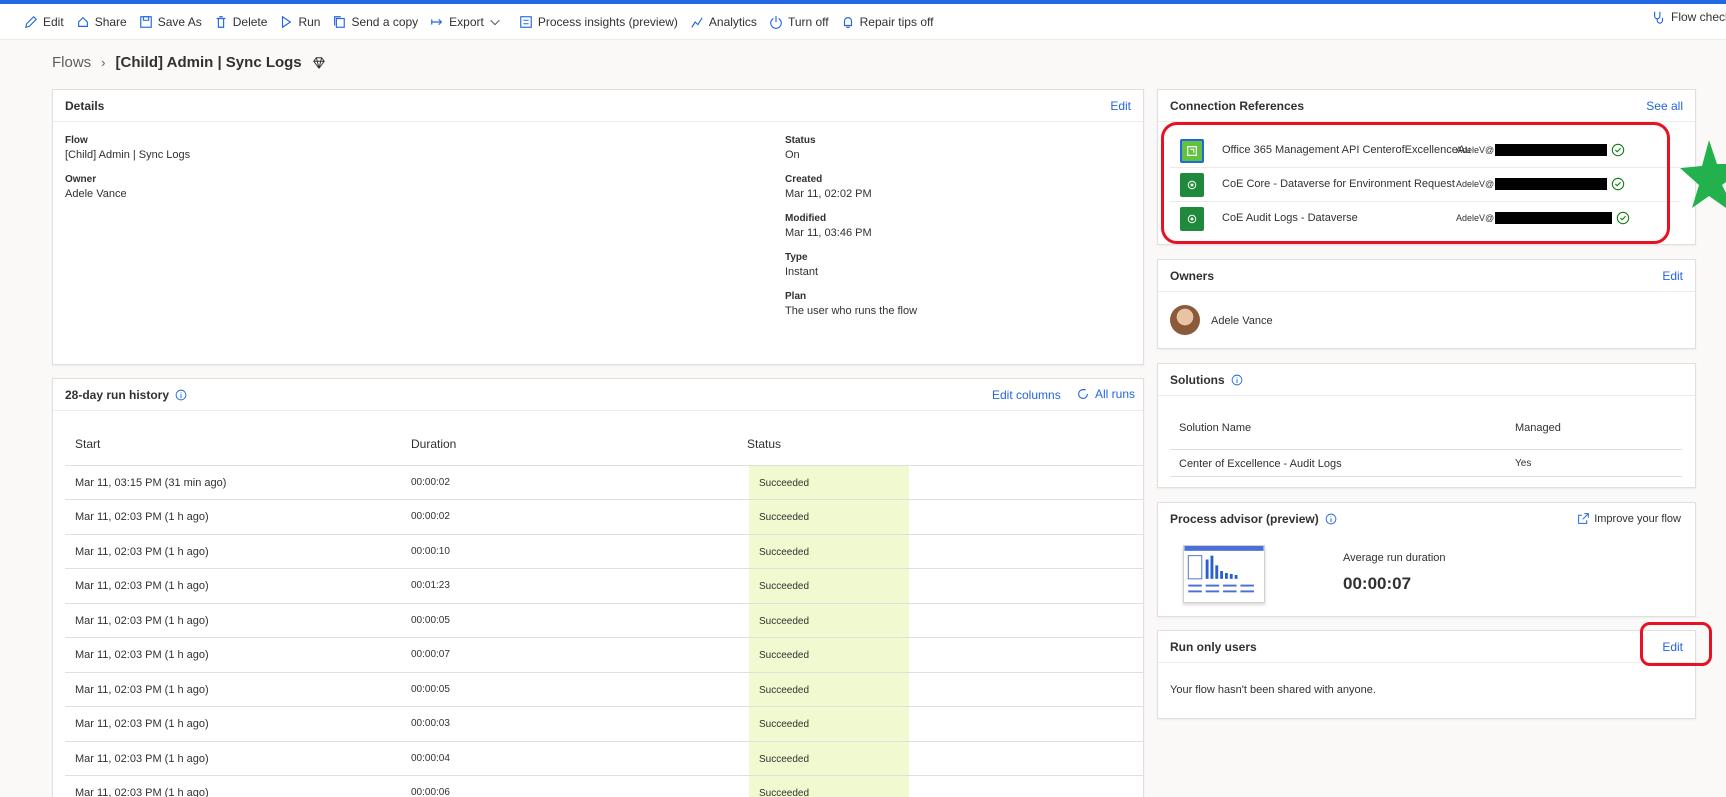 Image resolution: width=1726 pixels, height=797 pixels. Describe the element at coordinates (1237, 105) in the screenshot. I see `connections-title: Connection References` at that location.